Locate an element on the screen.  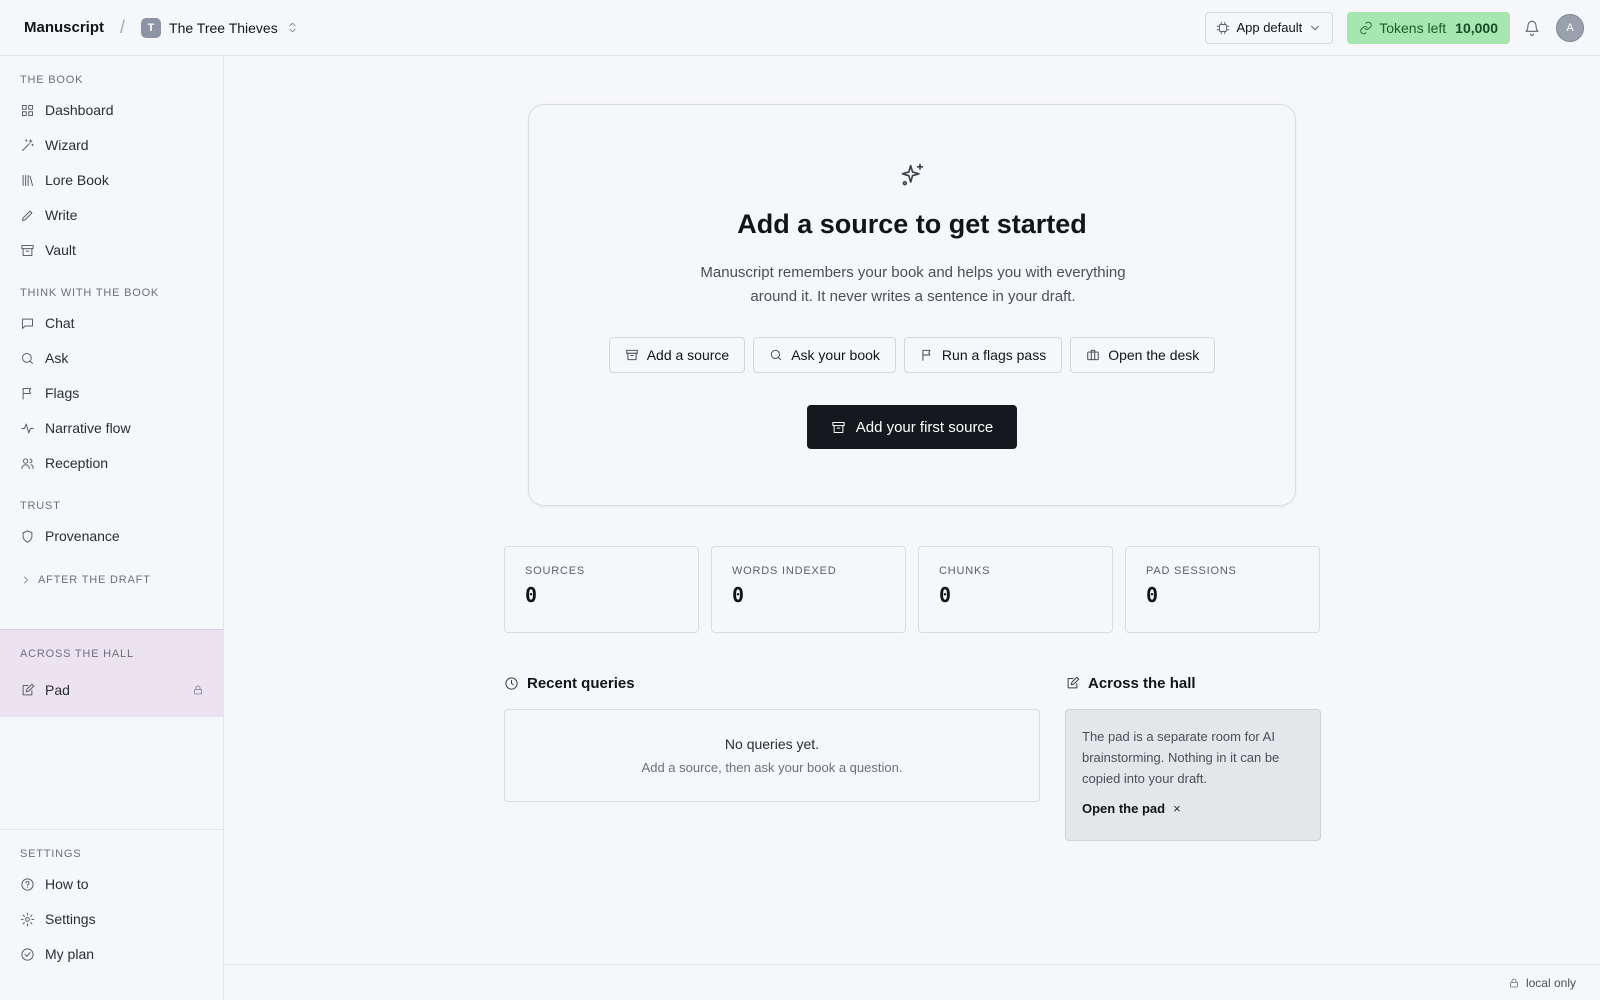
sidebar-item-narrative-flow: Narrative flow is located at coordinates (75, 428).